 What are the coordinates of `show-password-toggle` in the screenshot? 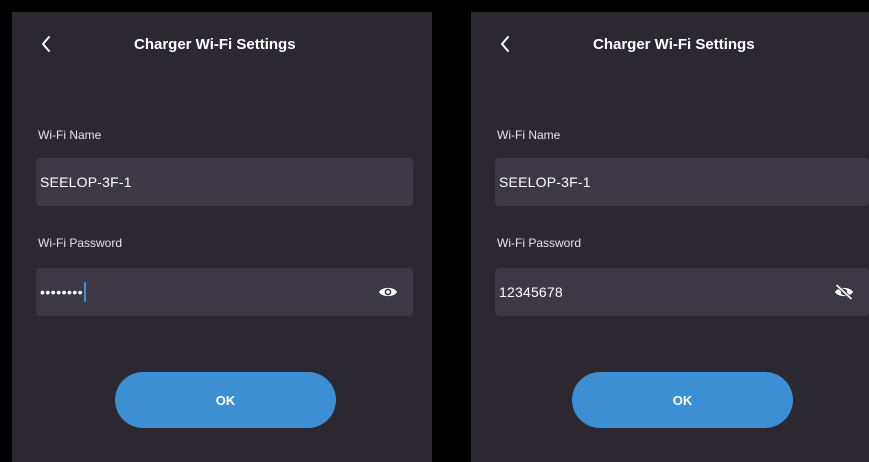 It's located at (388, 292).